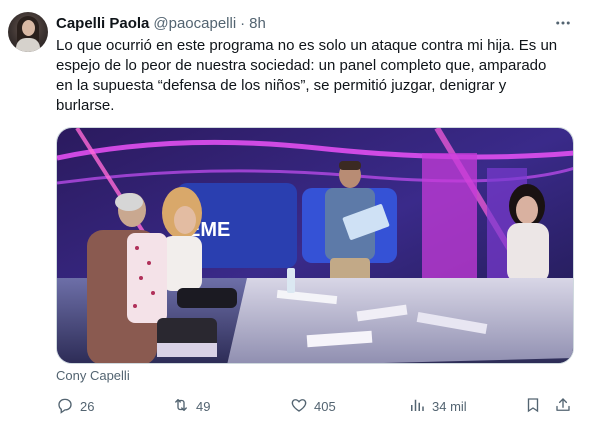  I want to click on reply-button: 26, so click(75, 406).